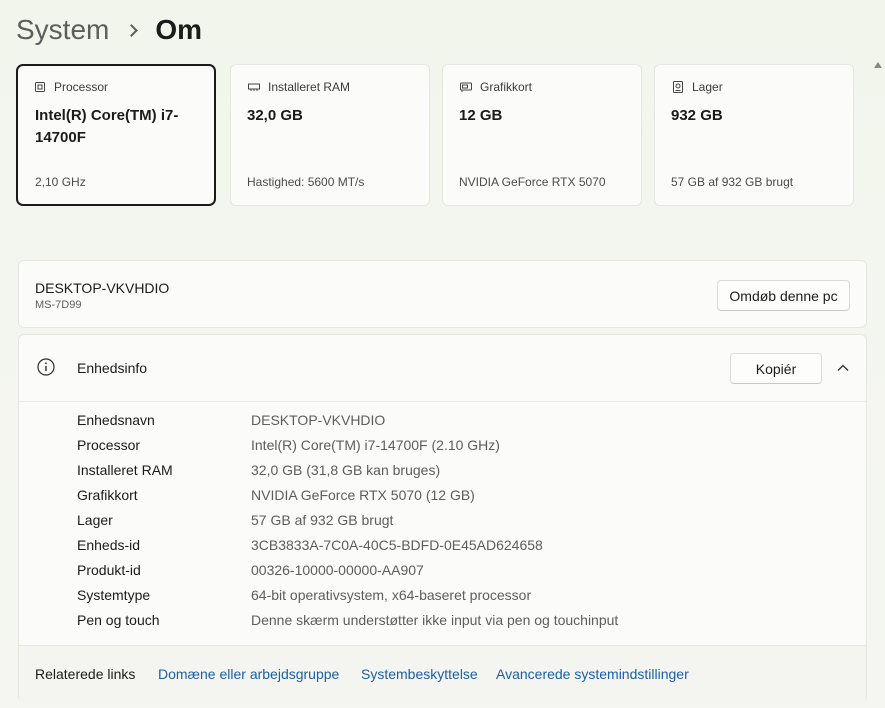 The image size is (885, 708). Describe the element at coordinates (442, 368) in the screenshot. I see `device-info-header: Enhedsinfo Kopiér` at that location.